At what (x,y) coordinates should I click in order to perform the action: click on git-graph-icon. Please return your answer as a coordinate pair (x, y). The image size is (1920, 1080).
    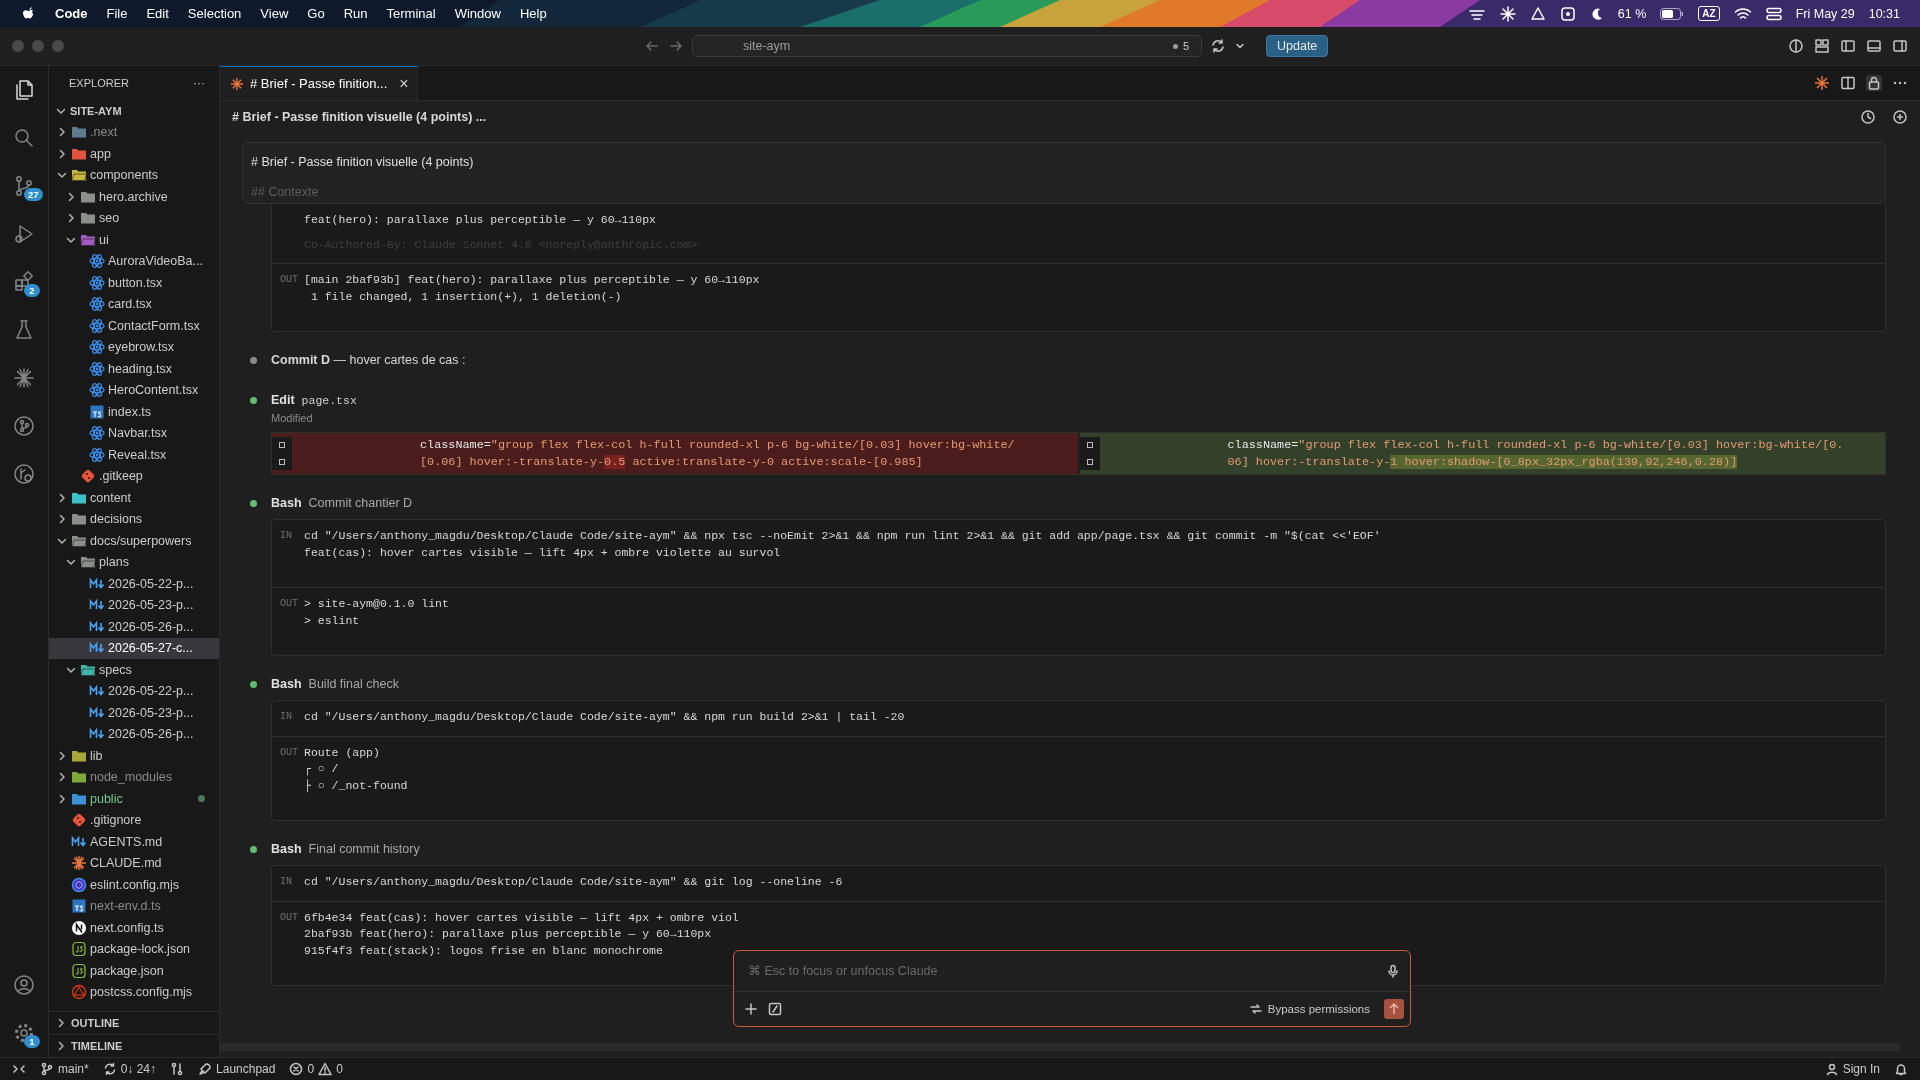
    Looking at the image, I should click on (24, 426).